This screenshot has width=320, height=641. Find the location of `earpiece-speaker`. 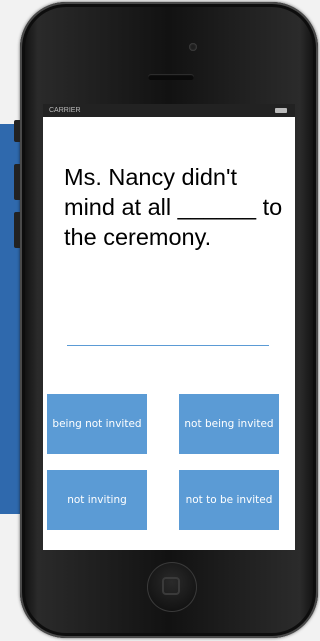

earpiece-speaker is located at coordinates (171, 77).